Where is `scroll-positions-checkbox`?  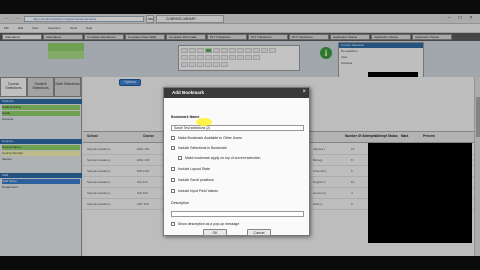
scroll-positions-checkbox is located at coordinates (173, 180).